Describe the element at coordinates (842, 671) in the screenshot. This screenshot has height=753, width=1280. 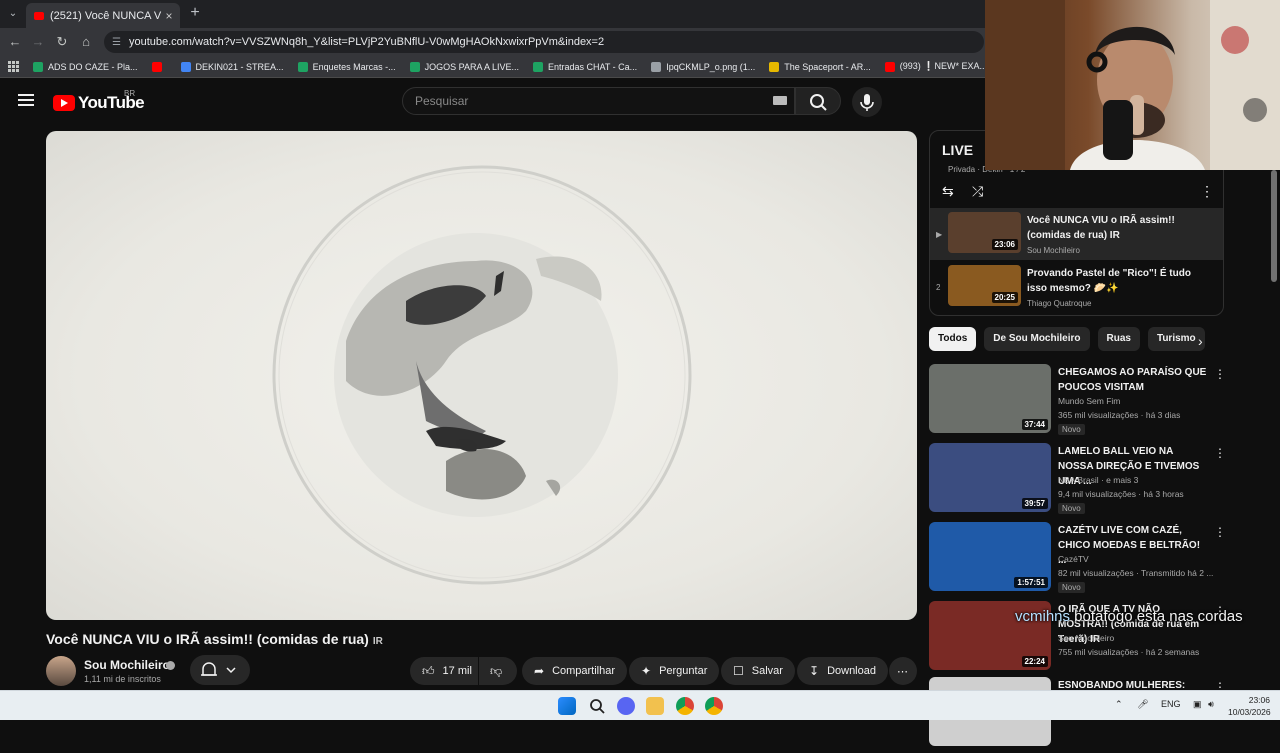
I see `download-button: ↧ Download` at that location.